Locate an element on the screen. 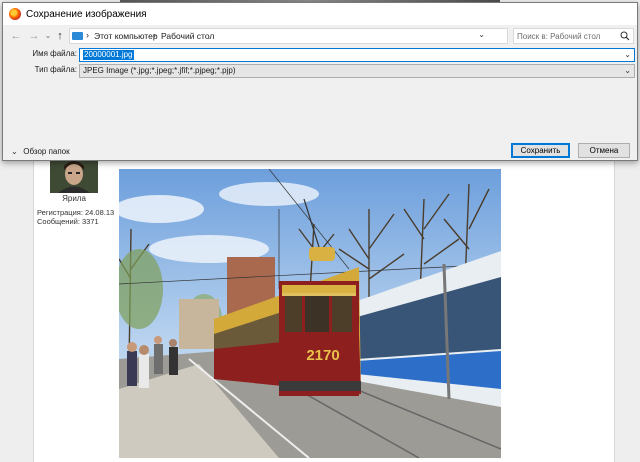 Image resolution: width=640 pixels, height=462 pixels. firefox-icon is located at coordinates (15, 14).